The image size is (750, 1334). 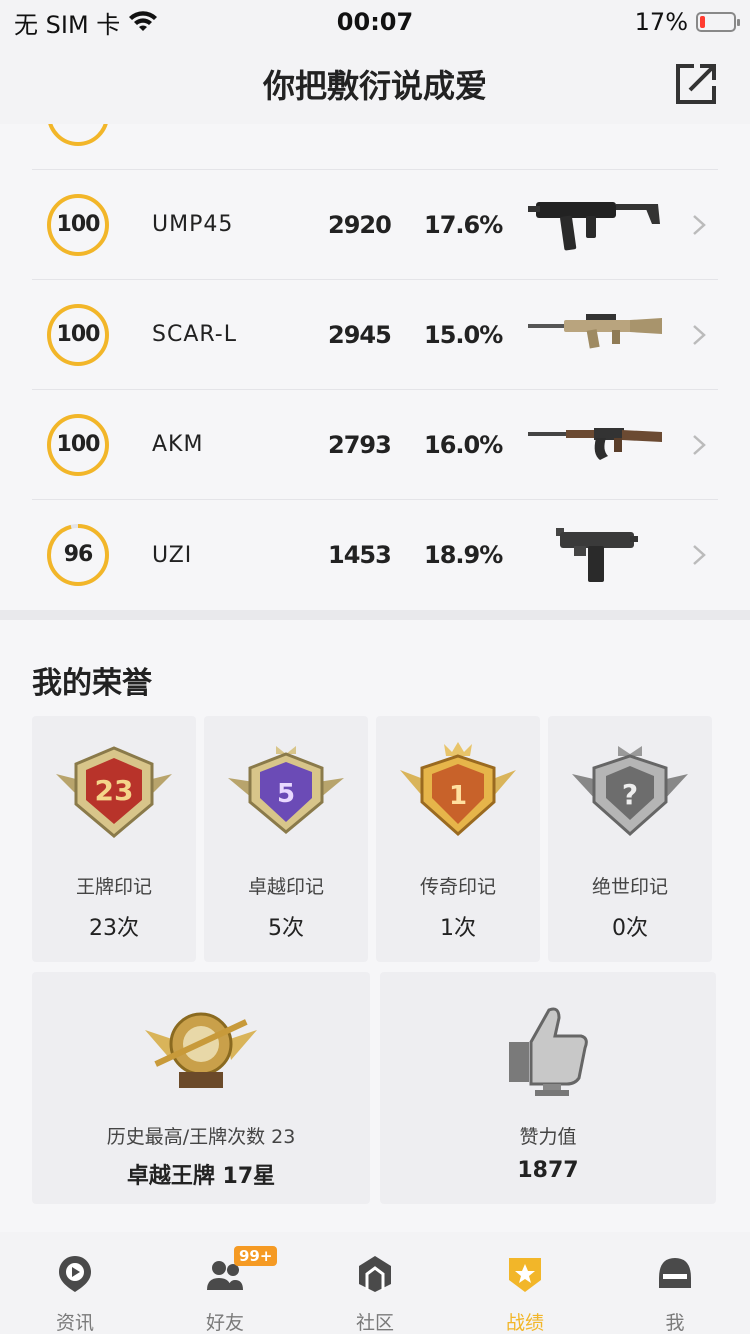 What do you see at coordinates (92, 683) in the screenshot?
I see `section-title: 我的荣誉` at bounding box center [92, 683].